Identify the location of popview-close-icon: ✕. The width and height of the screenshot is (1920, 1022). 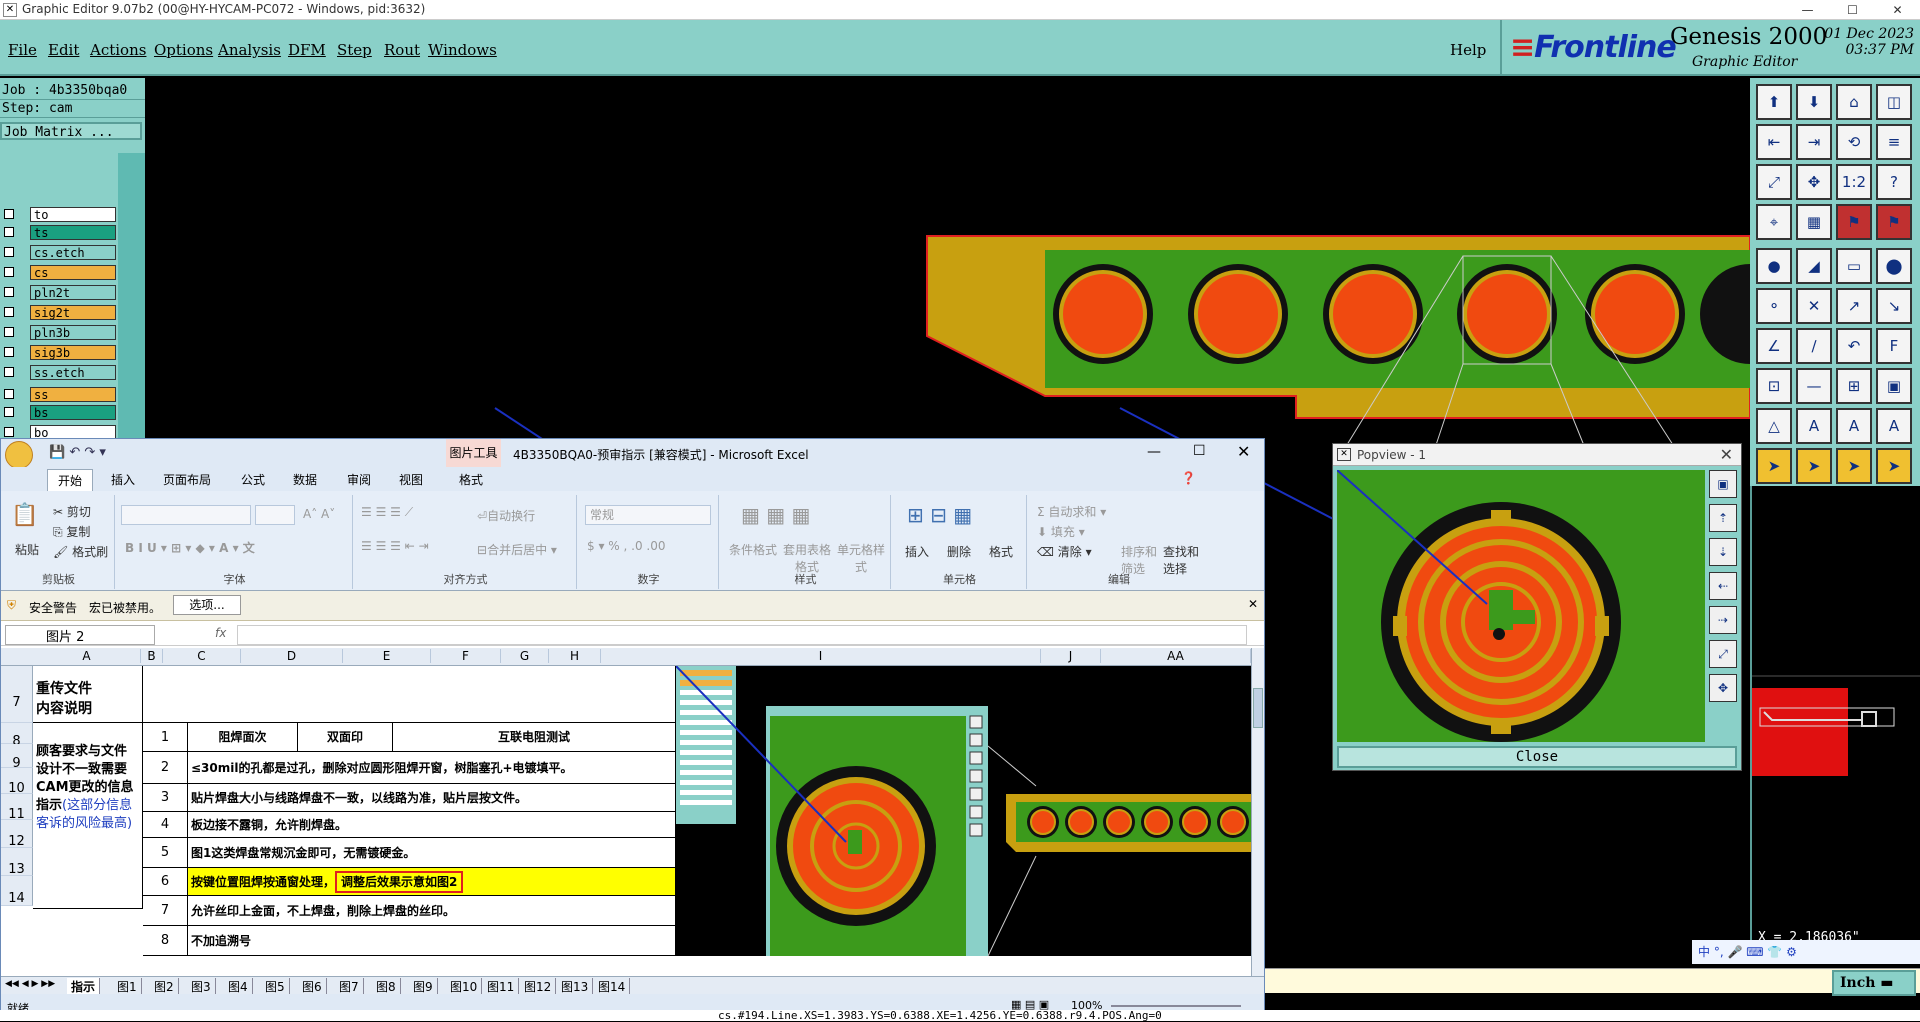
(1726, 454).